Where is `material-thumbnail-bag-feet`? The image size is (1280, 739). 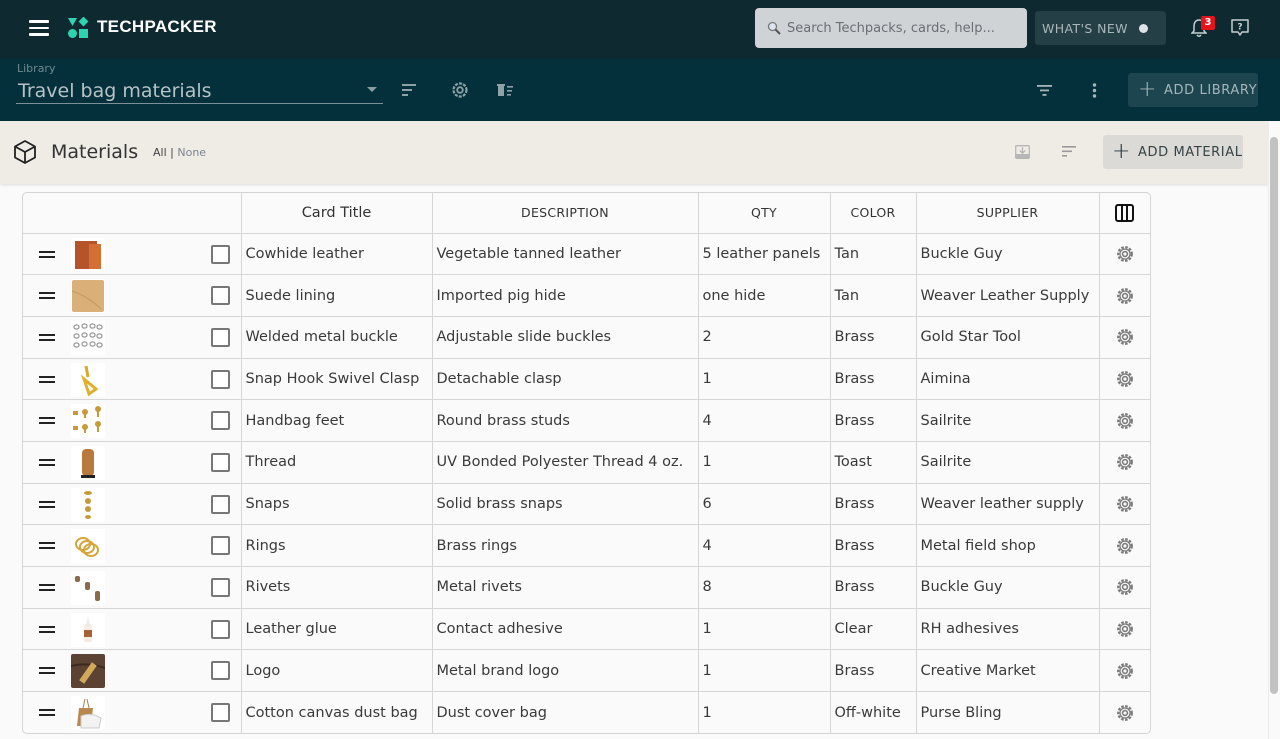 material-thumbnail-bag-feet is located at coordinates (88, 421).